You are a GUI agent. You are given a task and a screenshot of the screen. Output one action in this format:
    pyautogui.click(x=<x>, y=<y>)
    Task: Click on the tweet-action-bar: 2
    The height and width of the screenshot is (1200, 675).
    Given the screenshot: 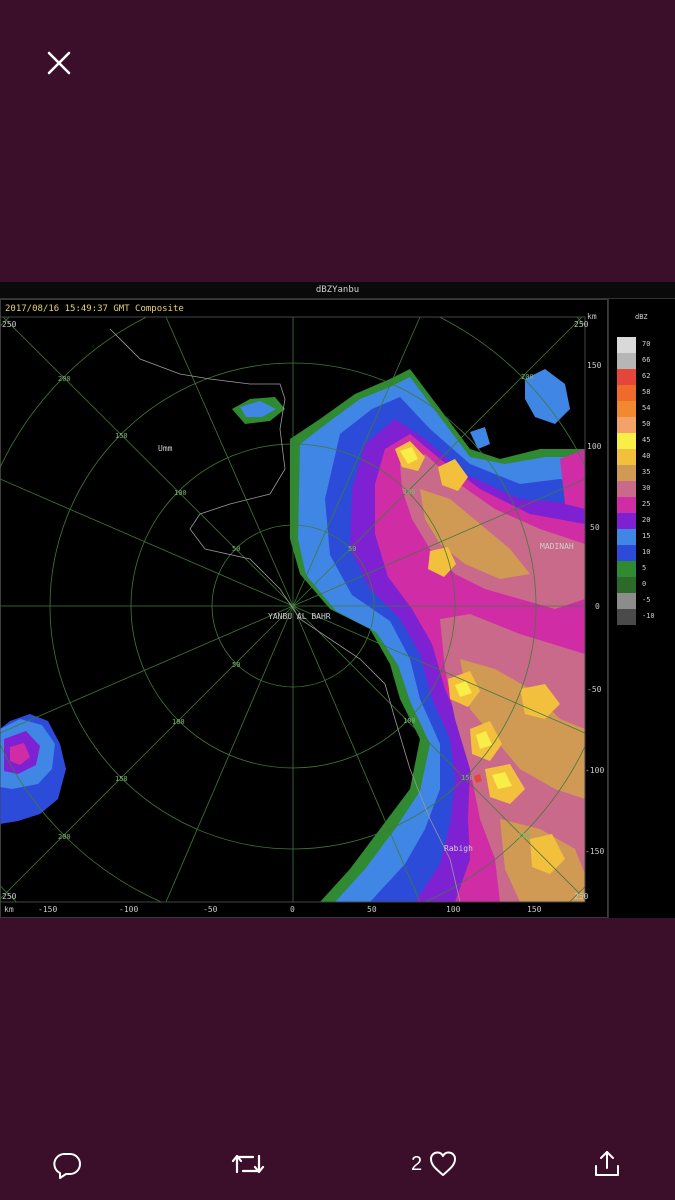 What is the action you would take?
    pyautogui.click(x=337, y=1164)
    